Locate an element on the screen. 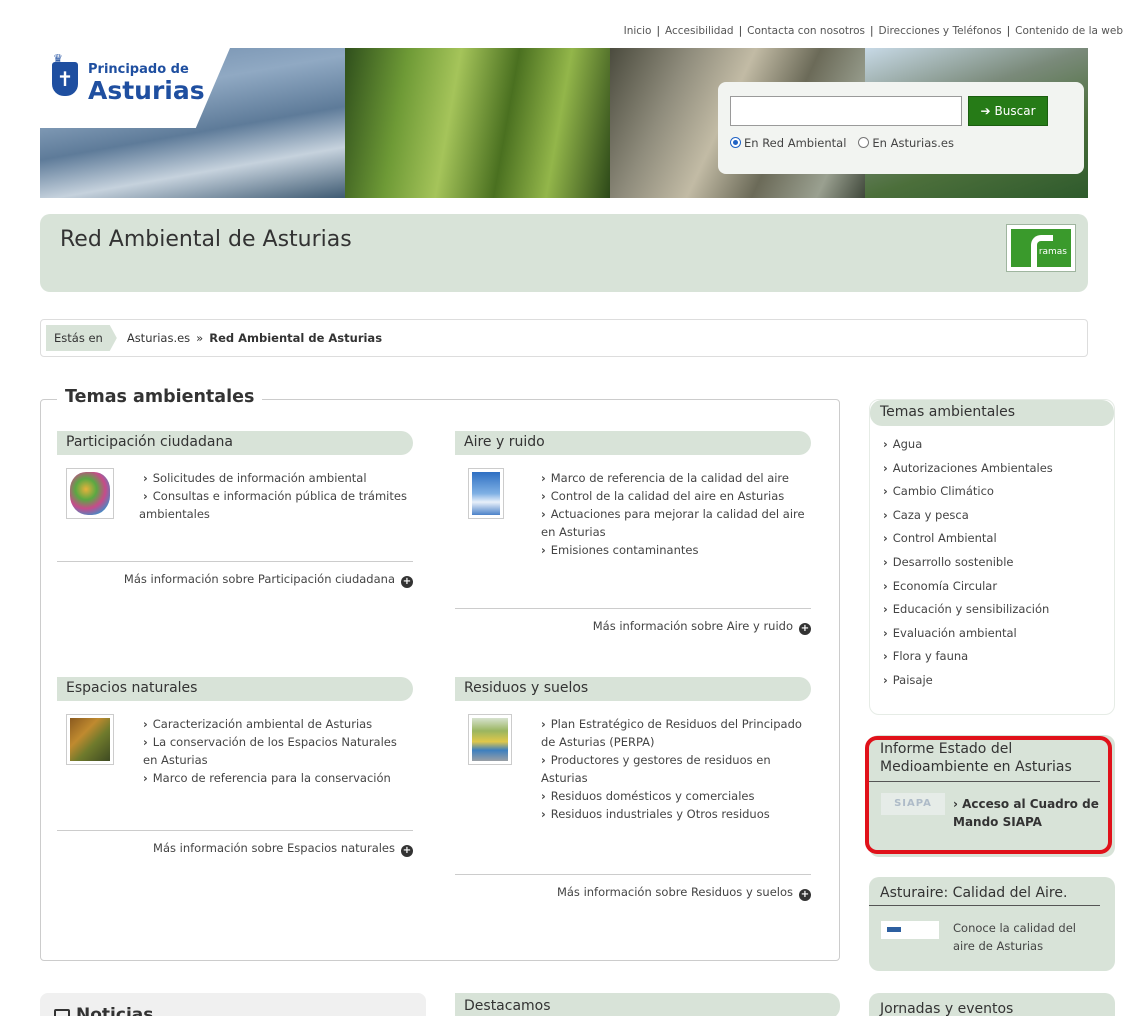 Image resolution: width=1131 pixels, height=1016 pixels. sidebar-item-flora-fauna: › Flora y fauna is located at coordinates (998, 657).